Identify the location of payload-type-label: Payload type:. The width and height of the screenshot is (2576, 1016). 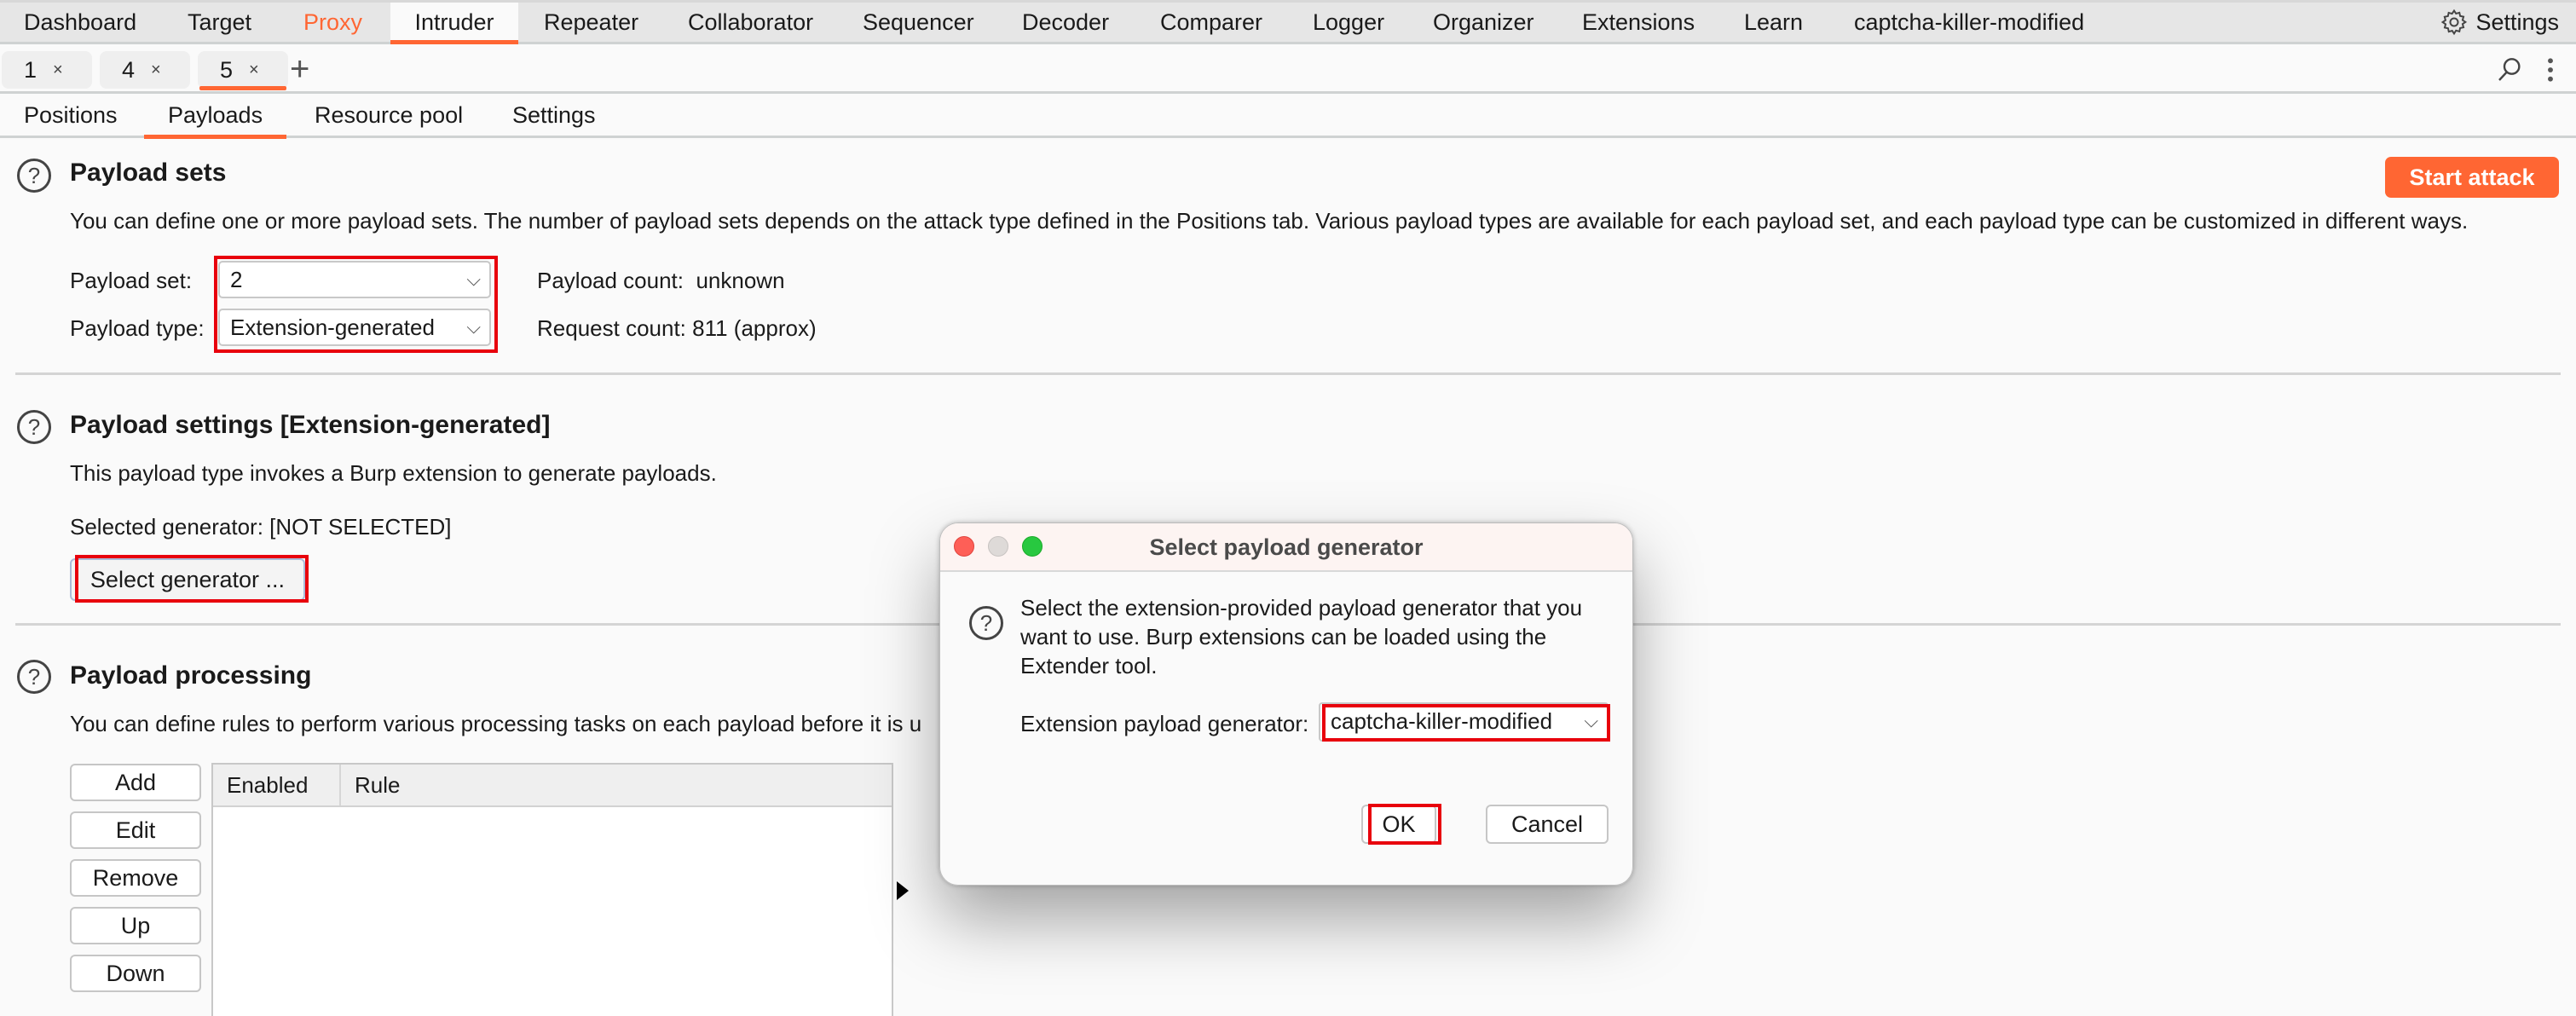
(137, 328).